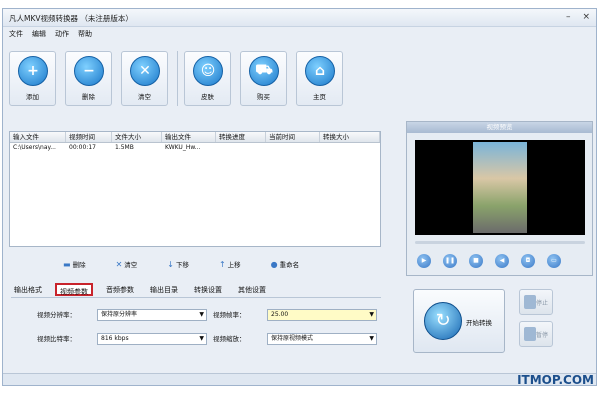  Describe the element at coordinates (119, 314) in the screenshot. I see `resolution-value: 保持原分辨率` at that location.